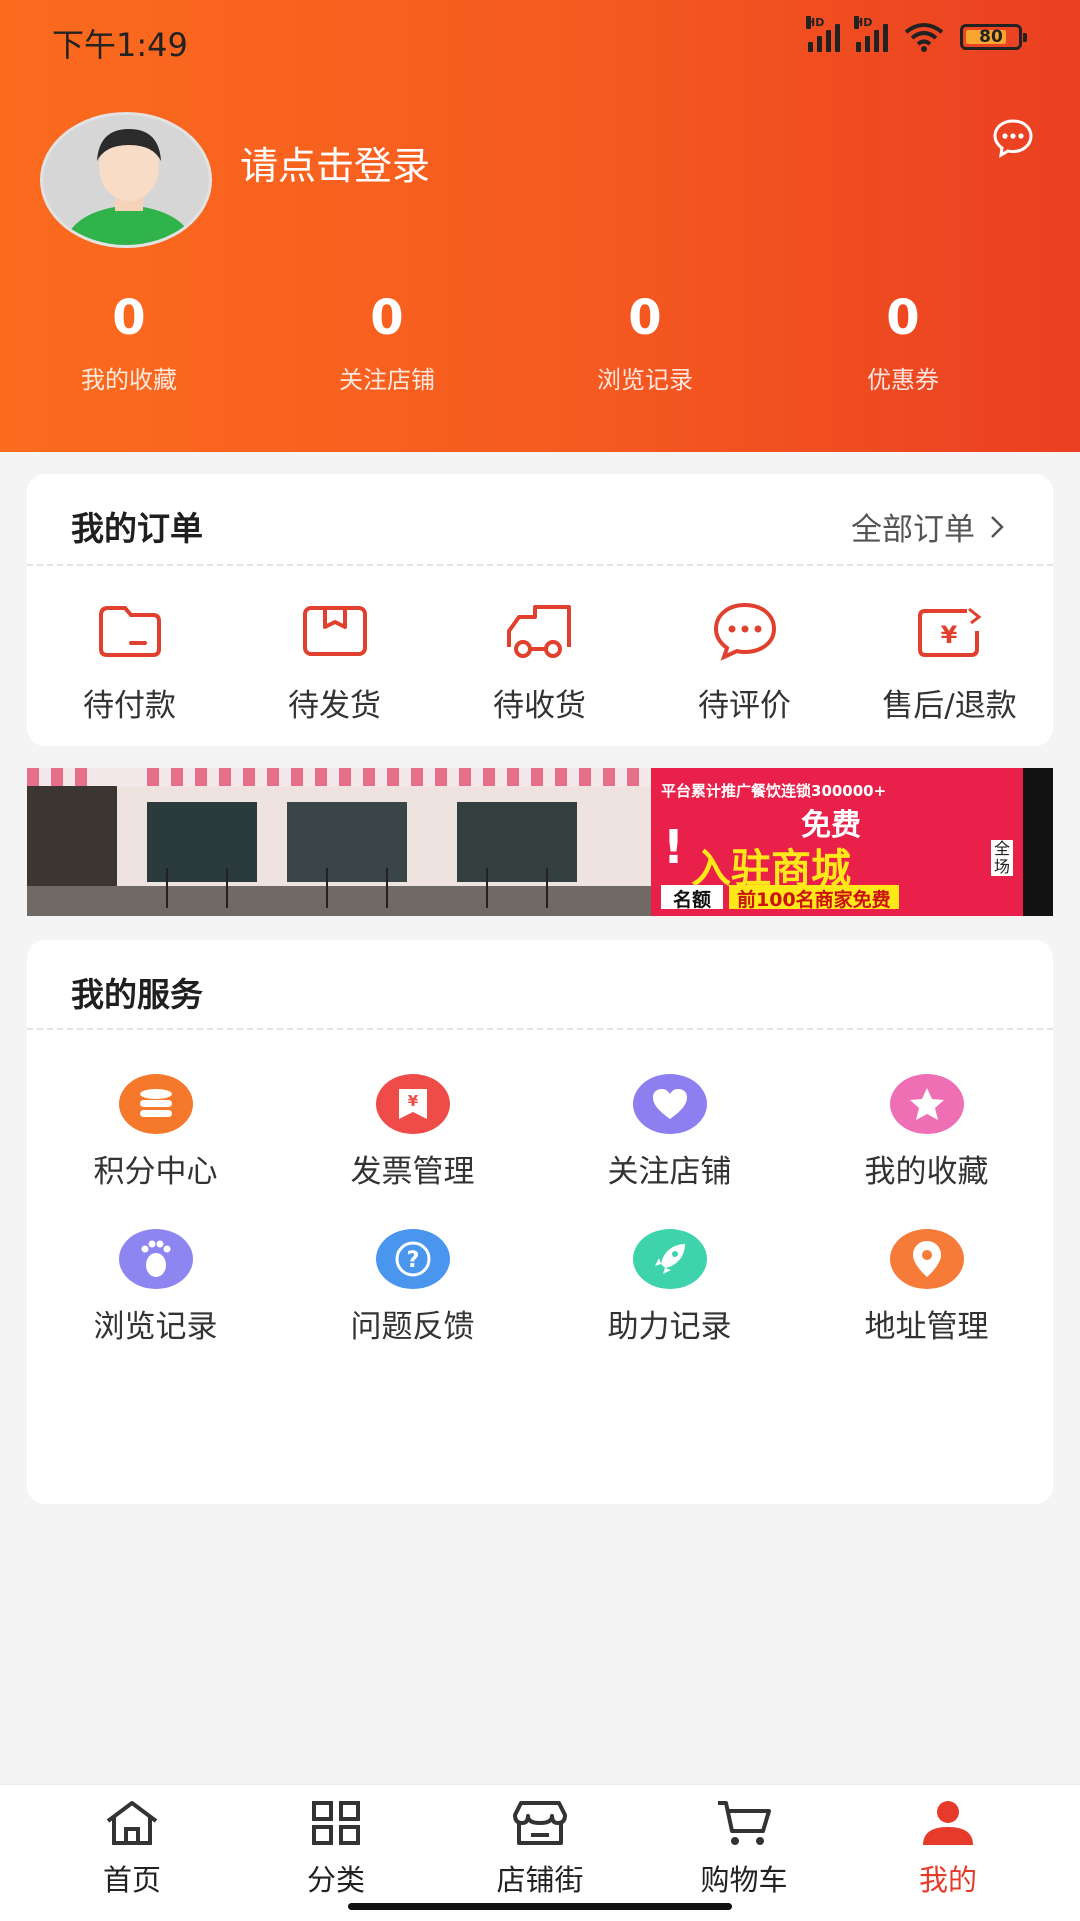 Image resolution: width=1080 pixels, height=1921 pixels. I want to click on home-indicator, so click(540, 1906).